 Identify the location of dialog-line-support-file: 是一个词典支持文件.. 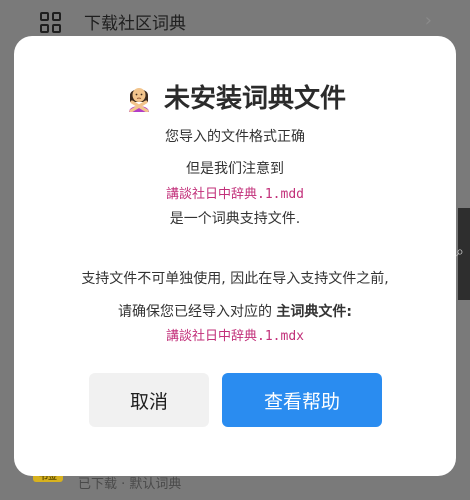
(235, 219).